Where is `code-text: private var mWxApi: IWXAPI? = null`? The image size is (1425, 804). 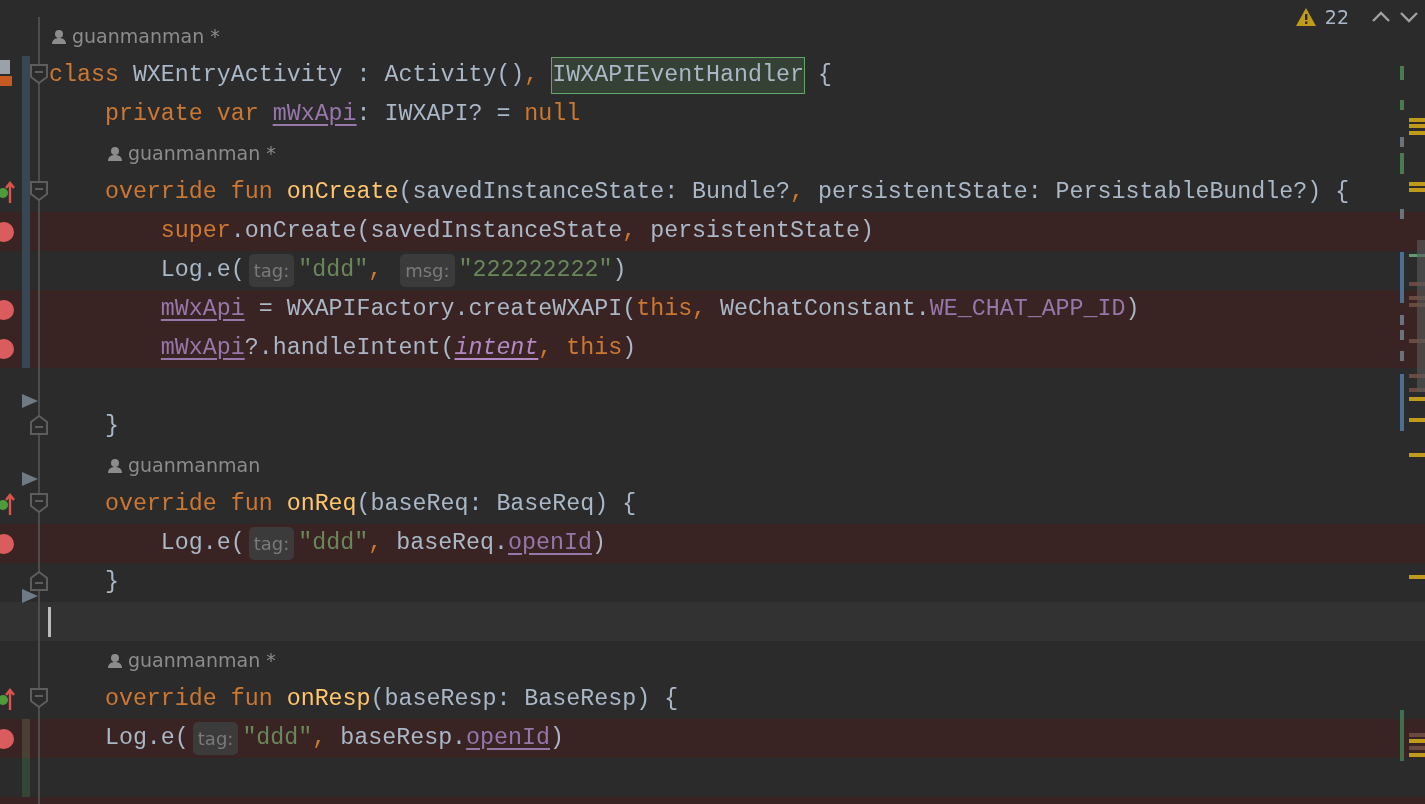 code-text: private var mWxApi: IWXAPI? = null is located at coordinates (342, 115).